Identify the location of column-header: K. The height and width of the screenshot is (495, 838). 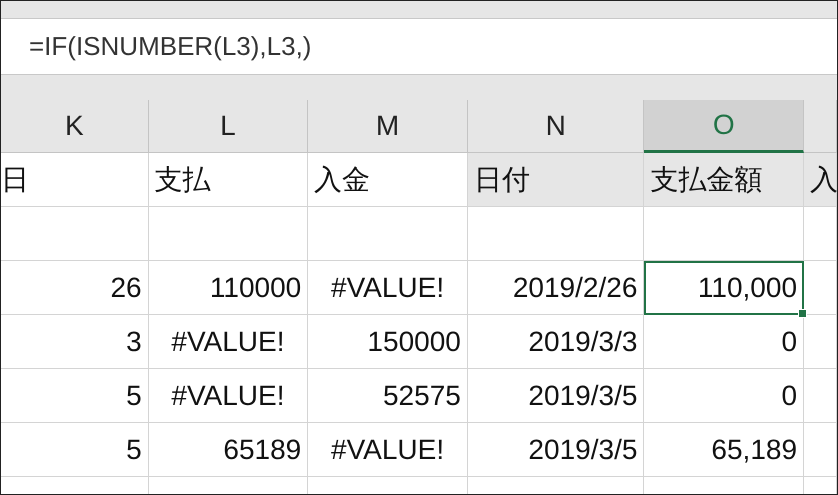
(75, 126).